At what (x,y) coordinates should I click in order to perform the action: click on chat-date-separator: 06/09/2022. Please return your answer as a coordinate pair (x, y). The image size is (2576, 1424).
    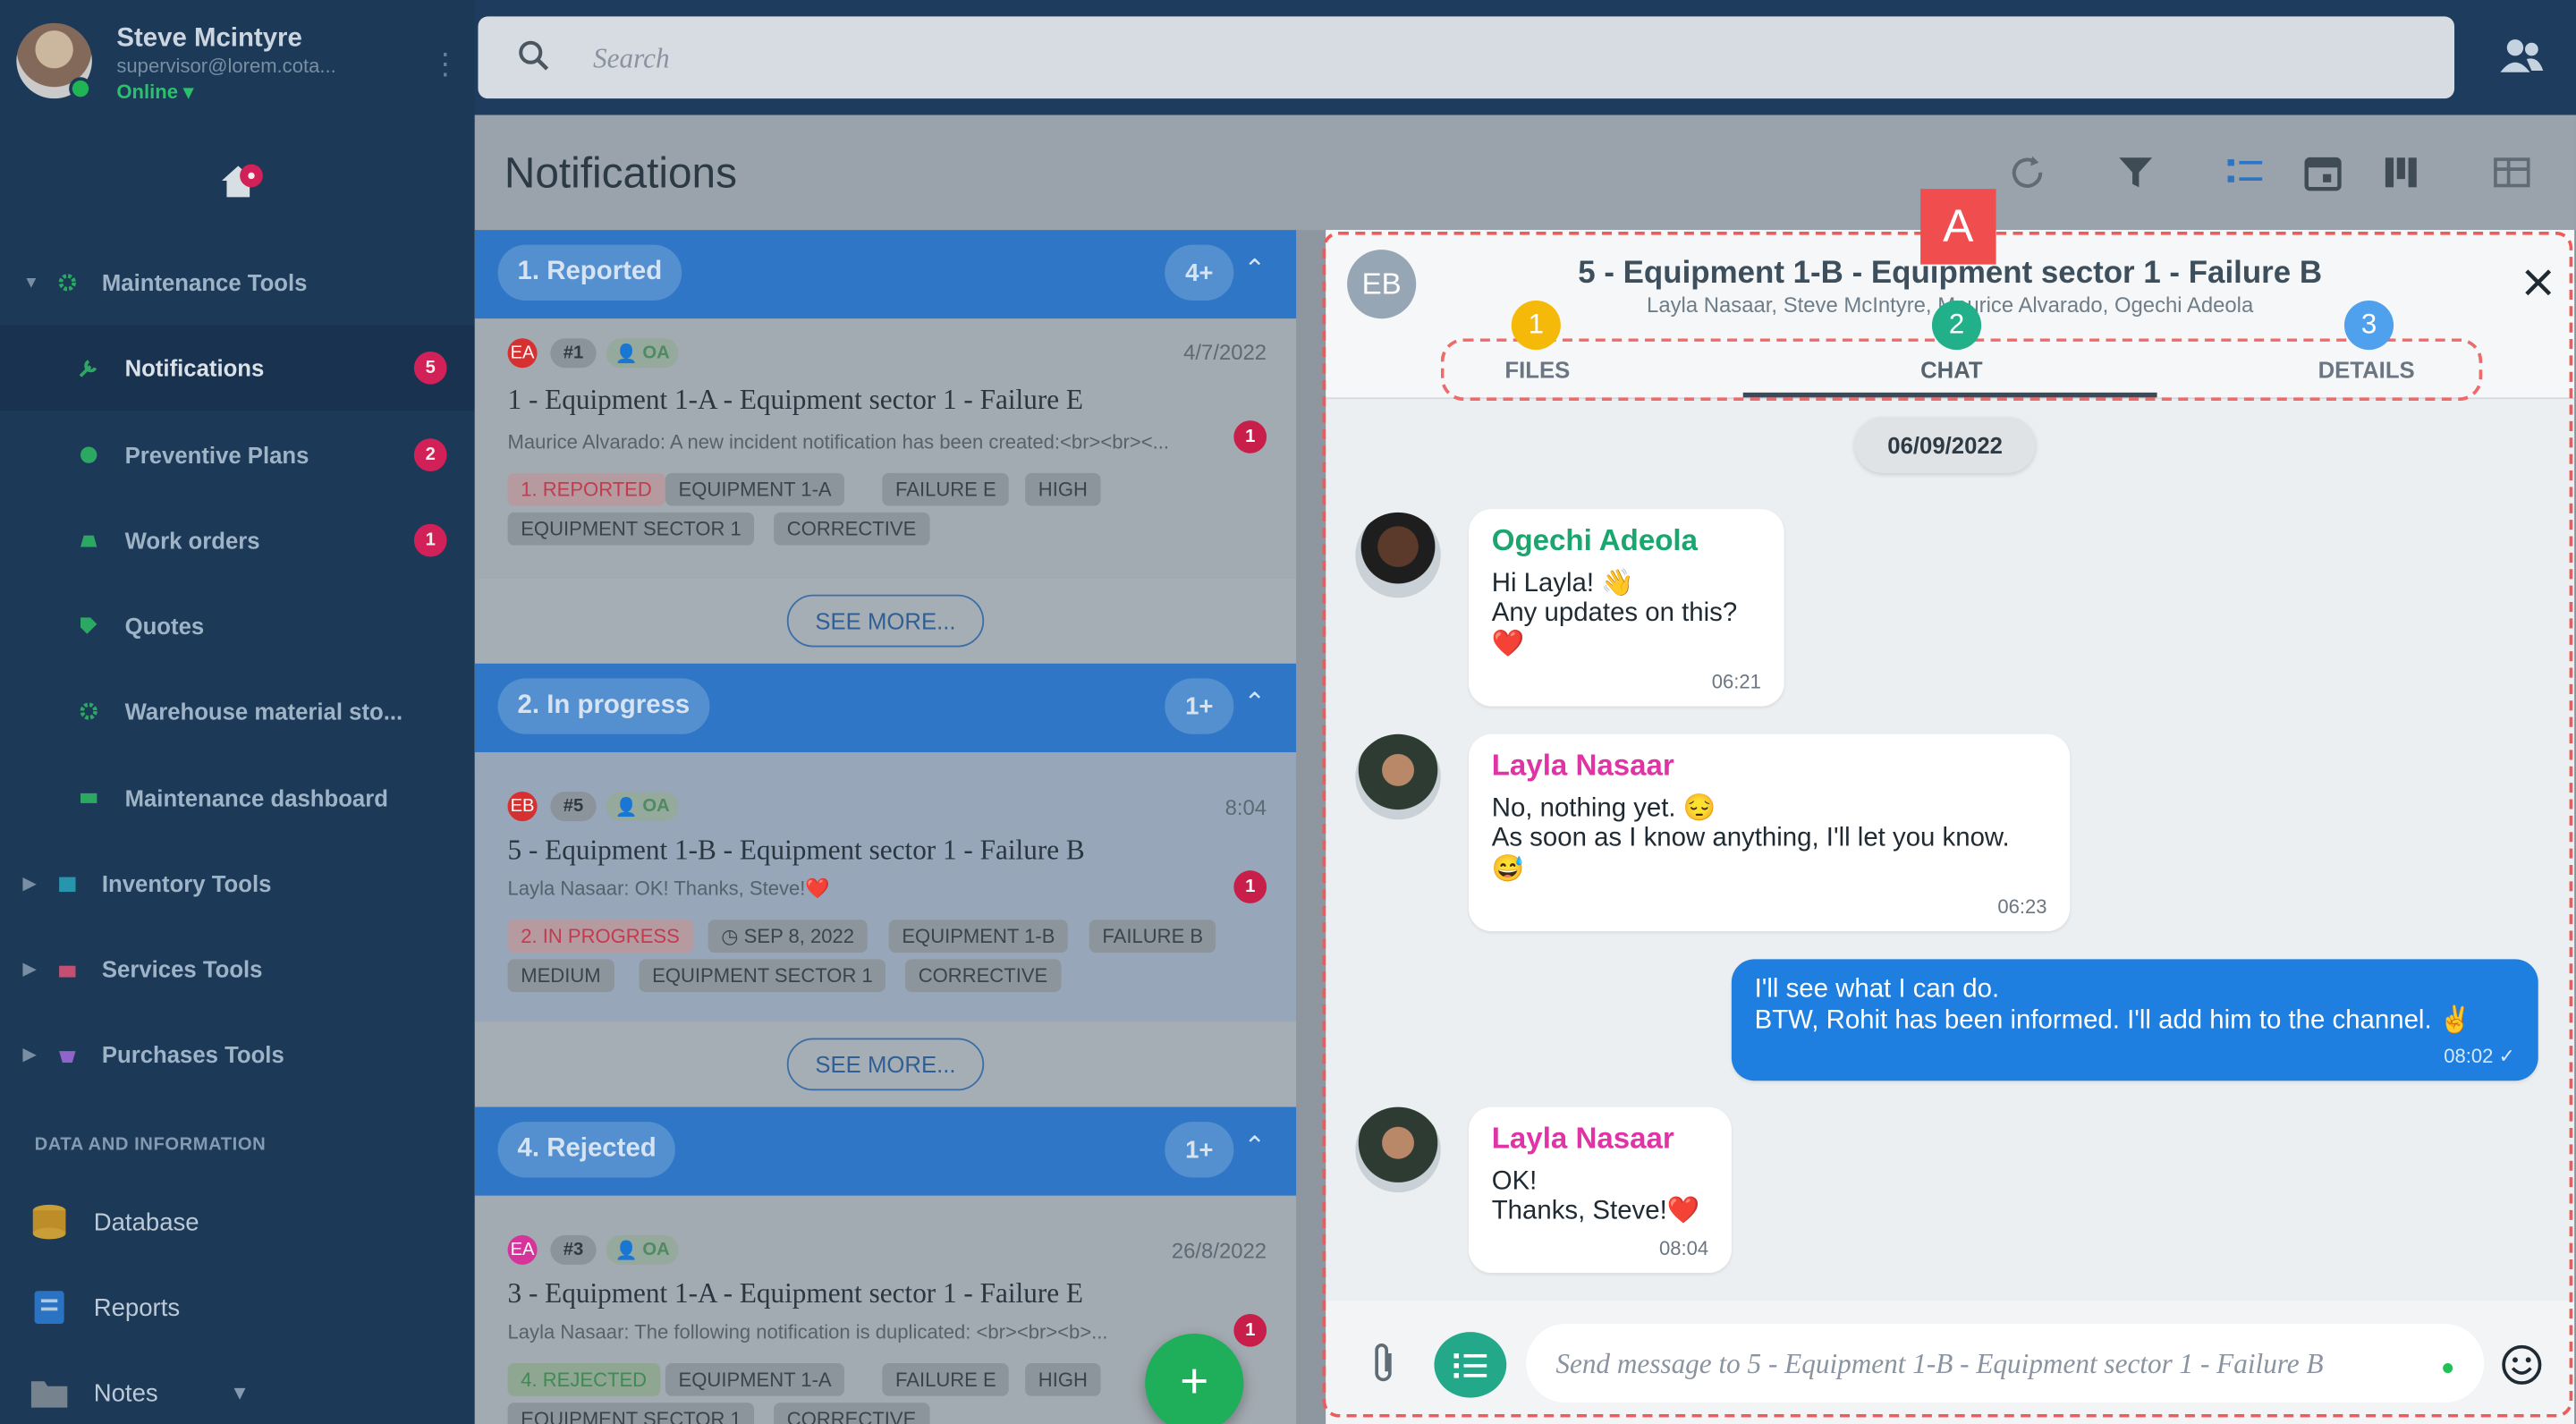
    Looking at the image, I should click on (1945, 445).